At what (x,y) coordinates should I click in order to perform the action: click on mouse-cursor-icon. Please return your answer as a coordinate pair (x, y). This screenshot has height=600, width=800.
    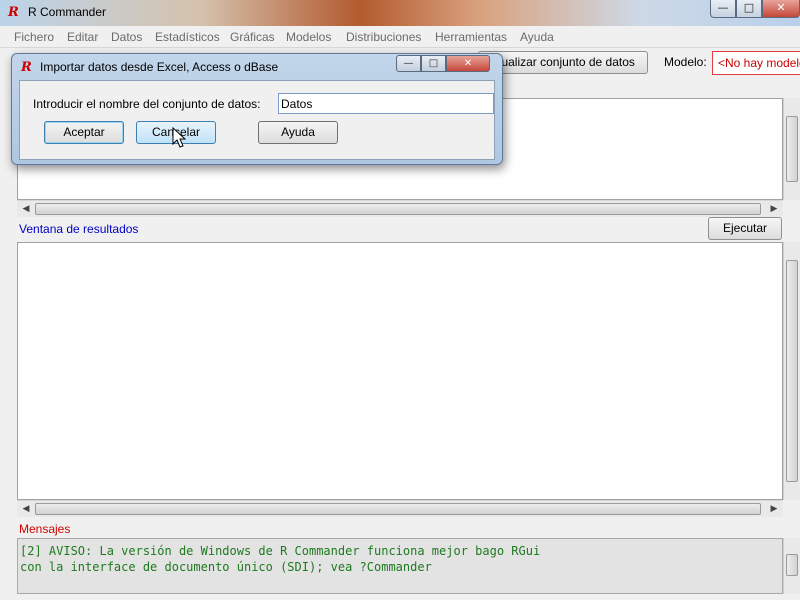
    Looking at the image, I should click on (179, 137).